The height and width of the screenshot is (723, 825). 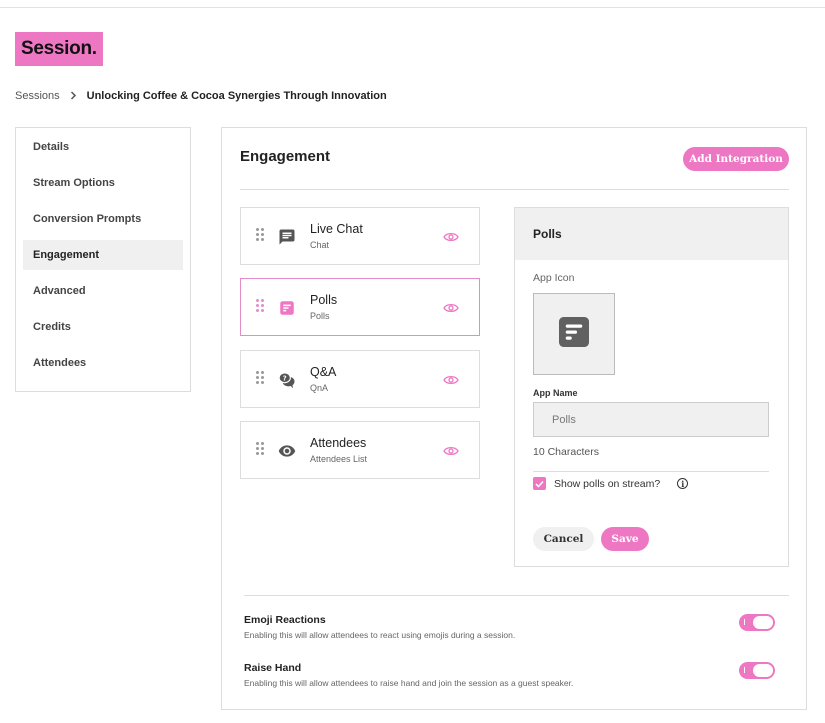 What do you see at coordinates (103, 327) in the screenshot?
I see `sidebar-item-credits: Credits` at bounding box center [103, 327].